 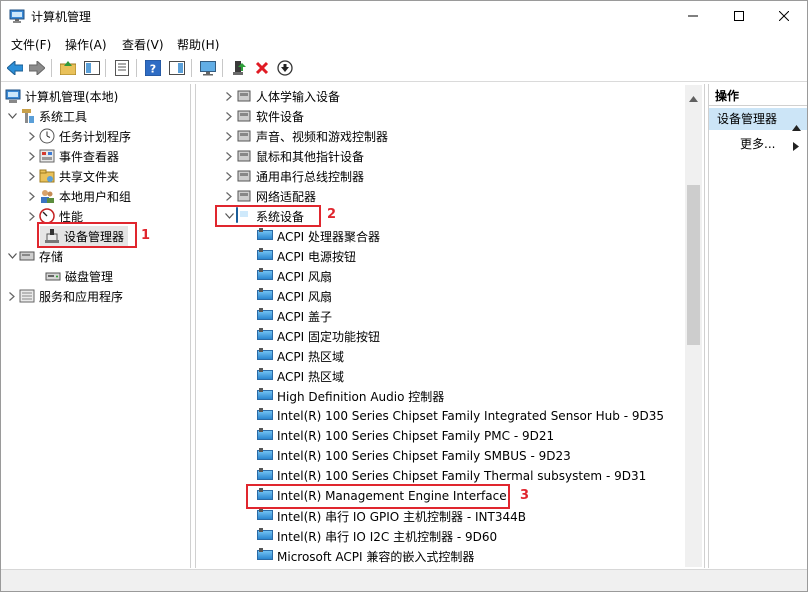 I want to click on device-row: Microsoft ACPI 兼容的嵌入式控制器, so click(x=365, y=556).